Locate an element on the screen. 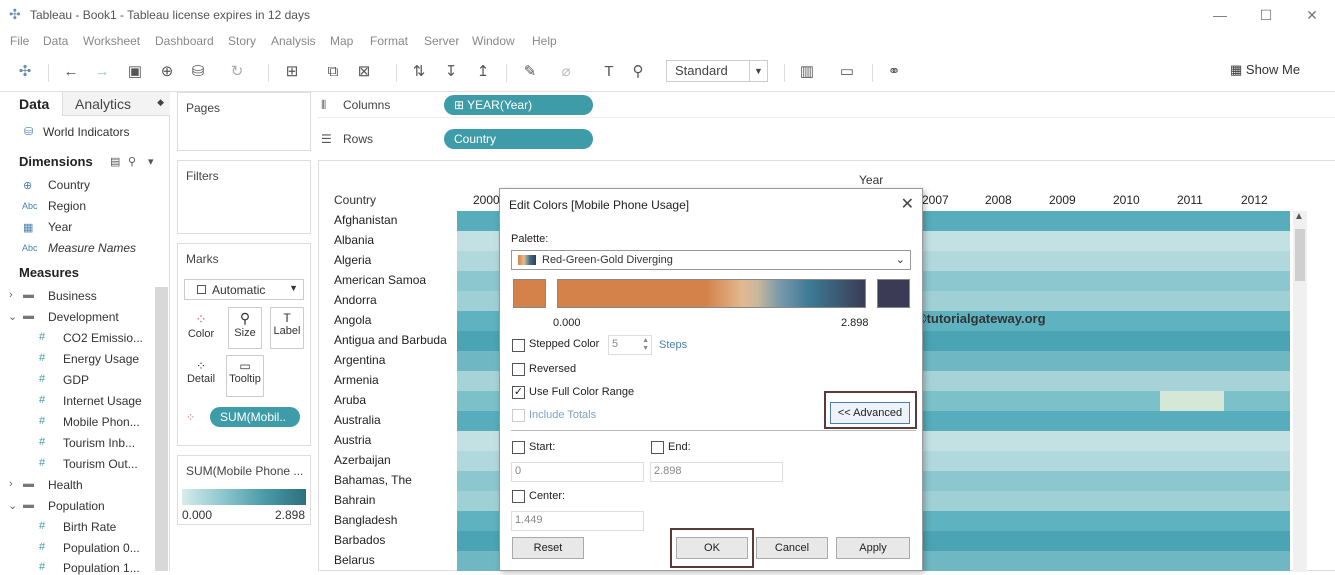 The width and height of the screenshot is (1335, 575). center-checkbox is located at coordinates (518, 496).